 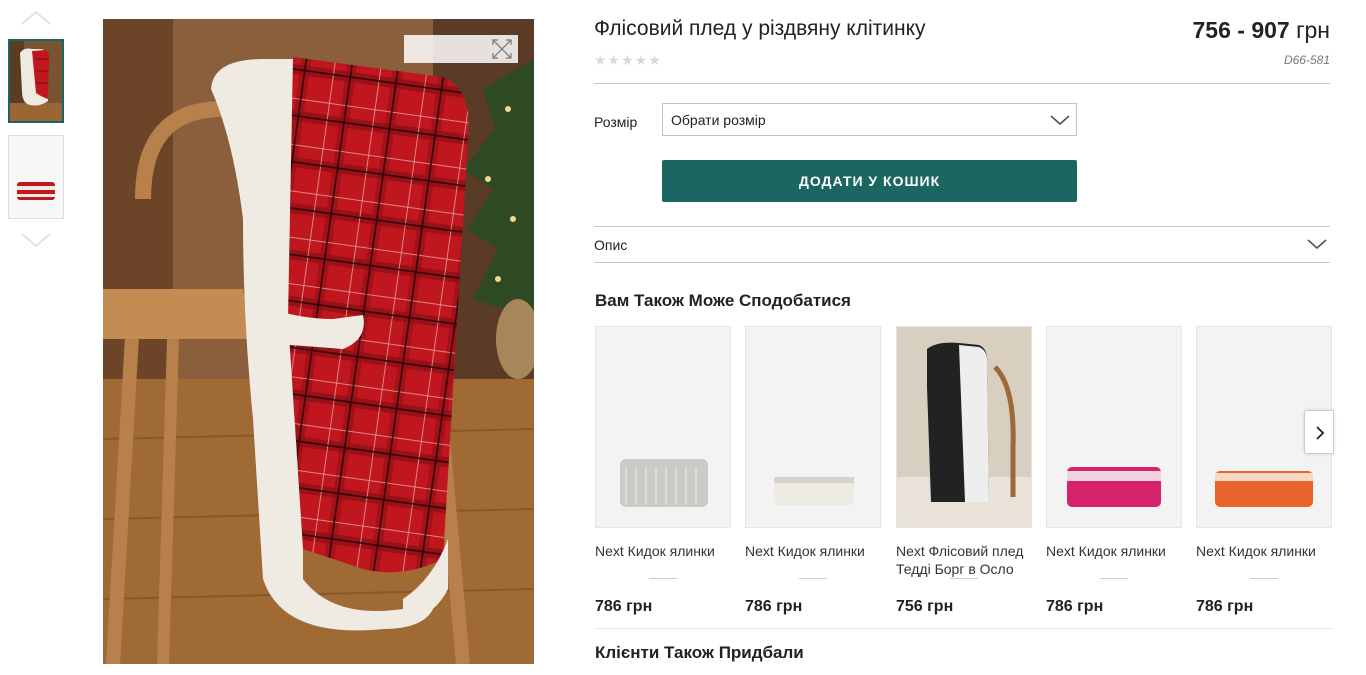 I want to click on thumbnail-folded-blanket-image, so click(x=36, y=177).